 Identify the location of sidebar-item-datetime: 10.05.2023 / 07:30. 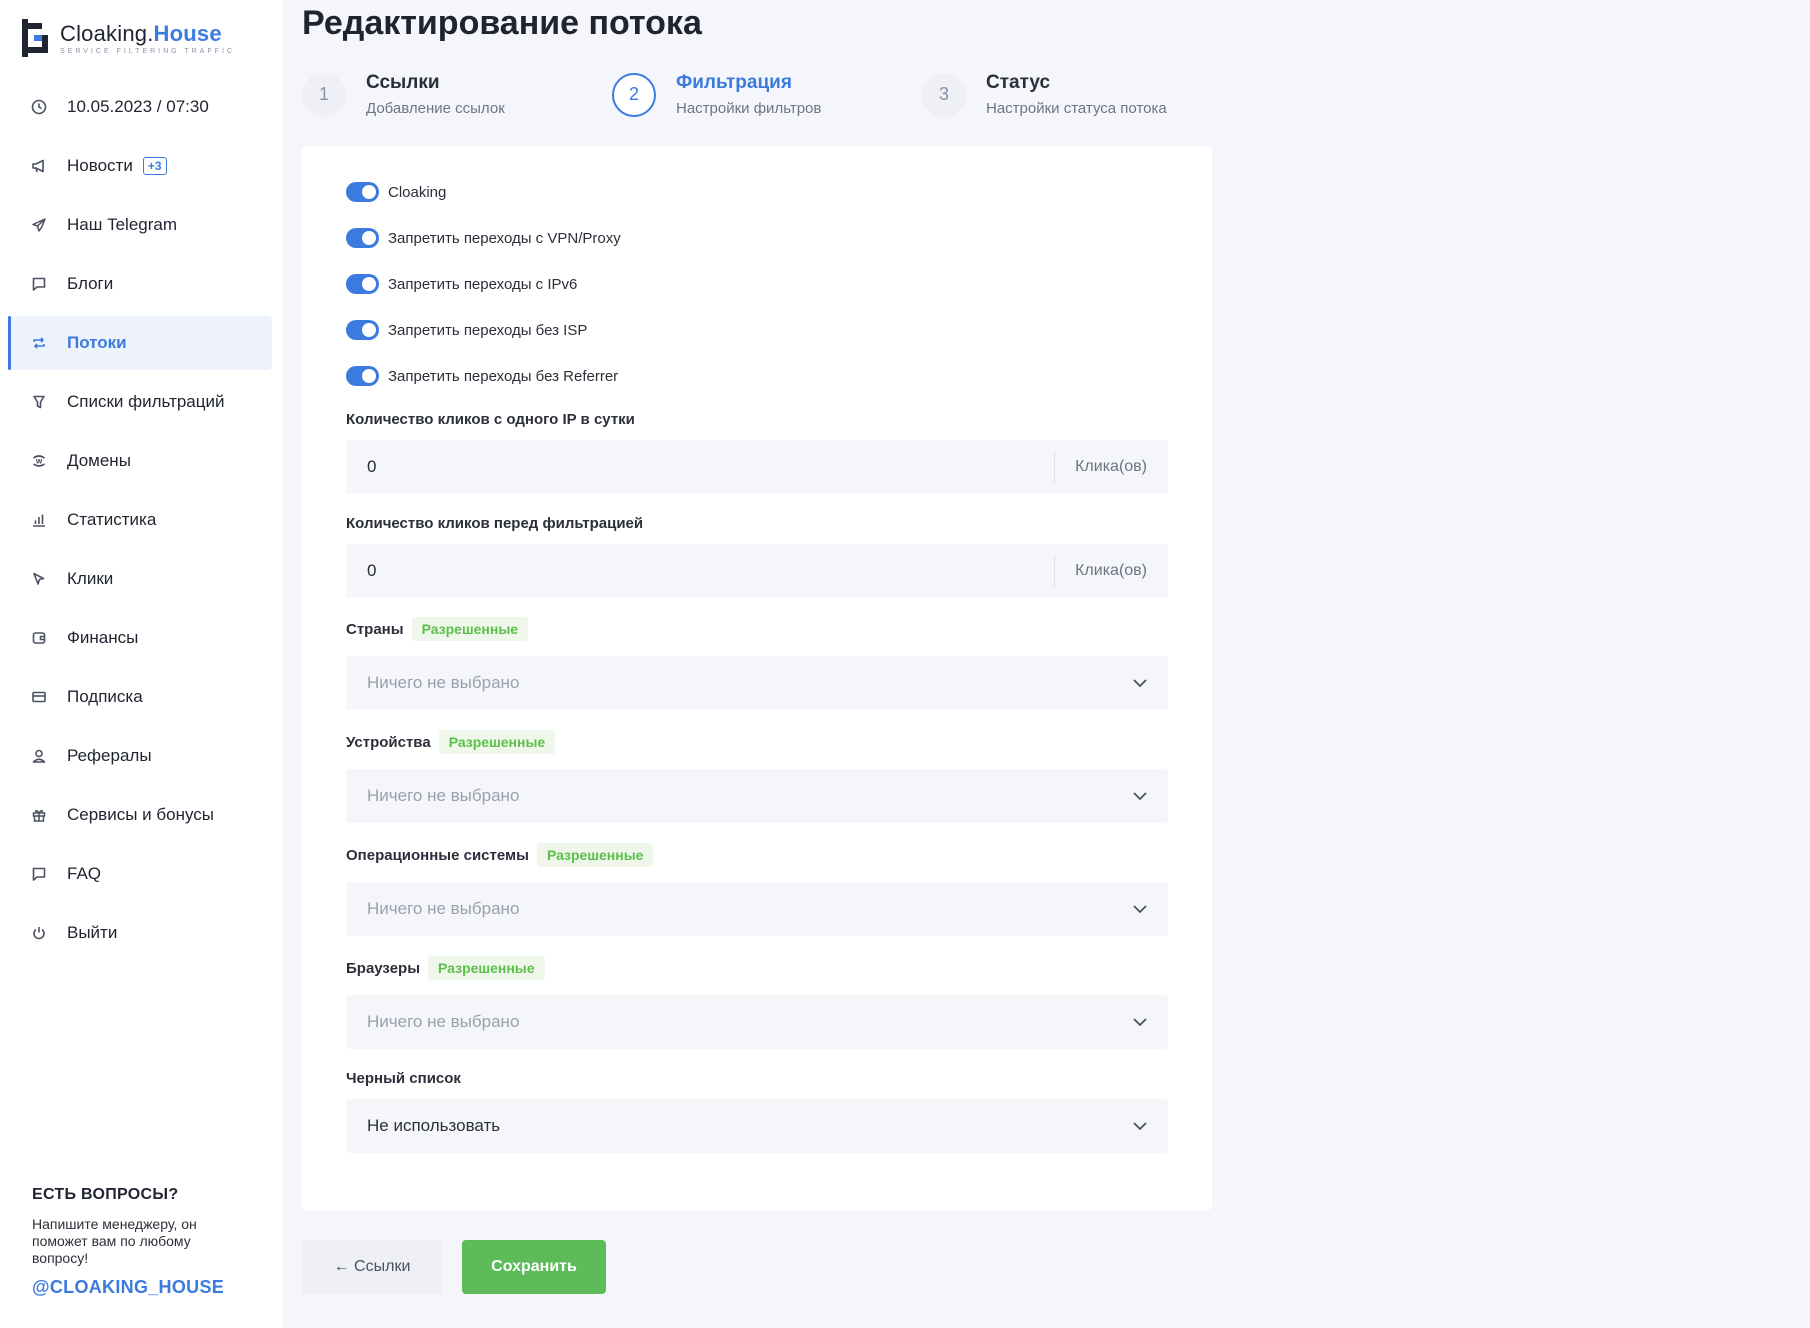
(140, 107).